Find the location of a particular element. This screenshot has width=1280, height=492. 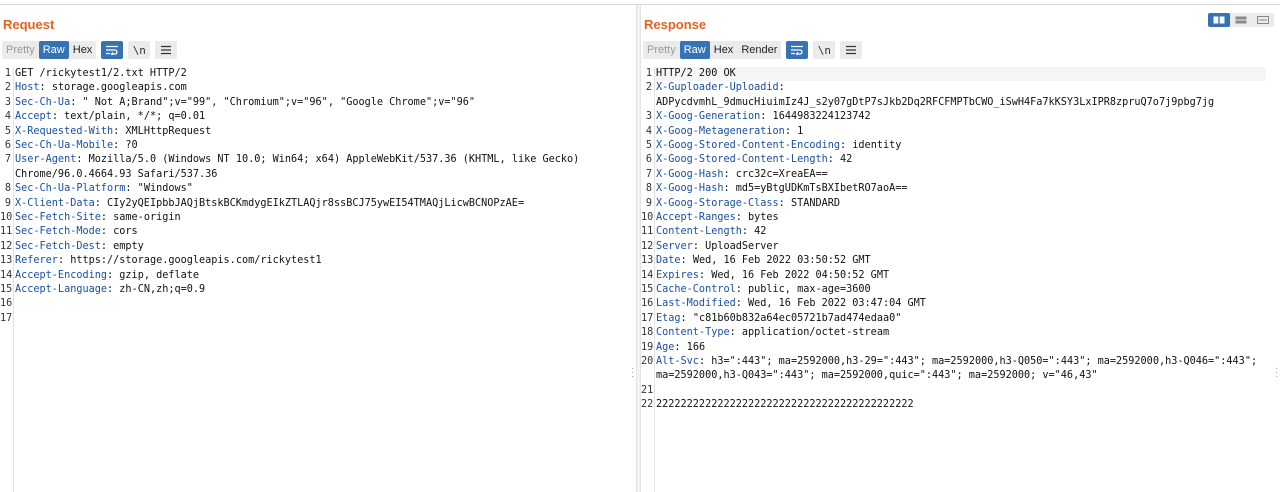

request-line: 16 is located at coordinates (7, 304).